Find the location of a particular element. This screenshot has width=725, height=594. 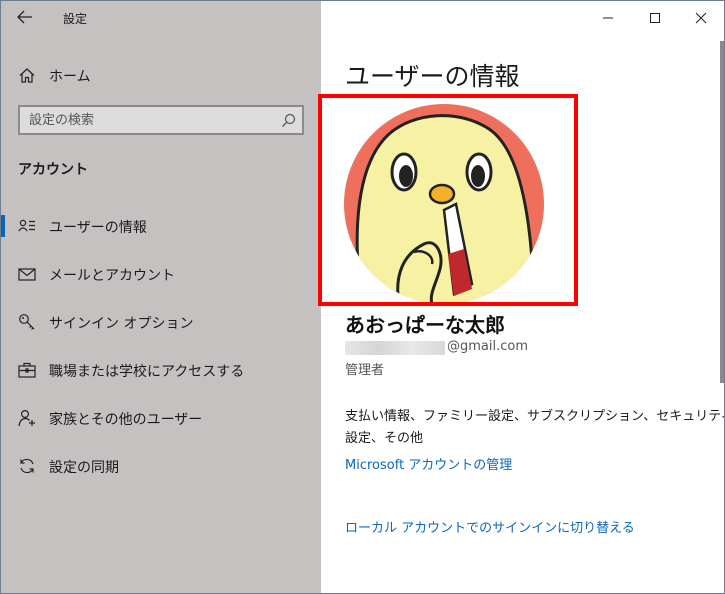

sidebar-item-label: 職場または学校にアクセスする is located at coordinates (147, 372).